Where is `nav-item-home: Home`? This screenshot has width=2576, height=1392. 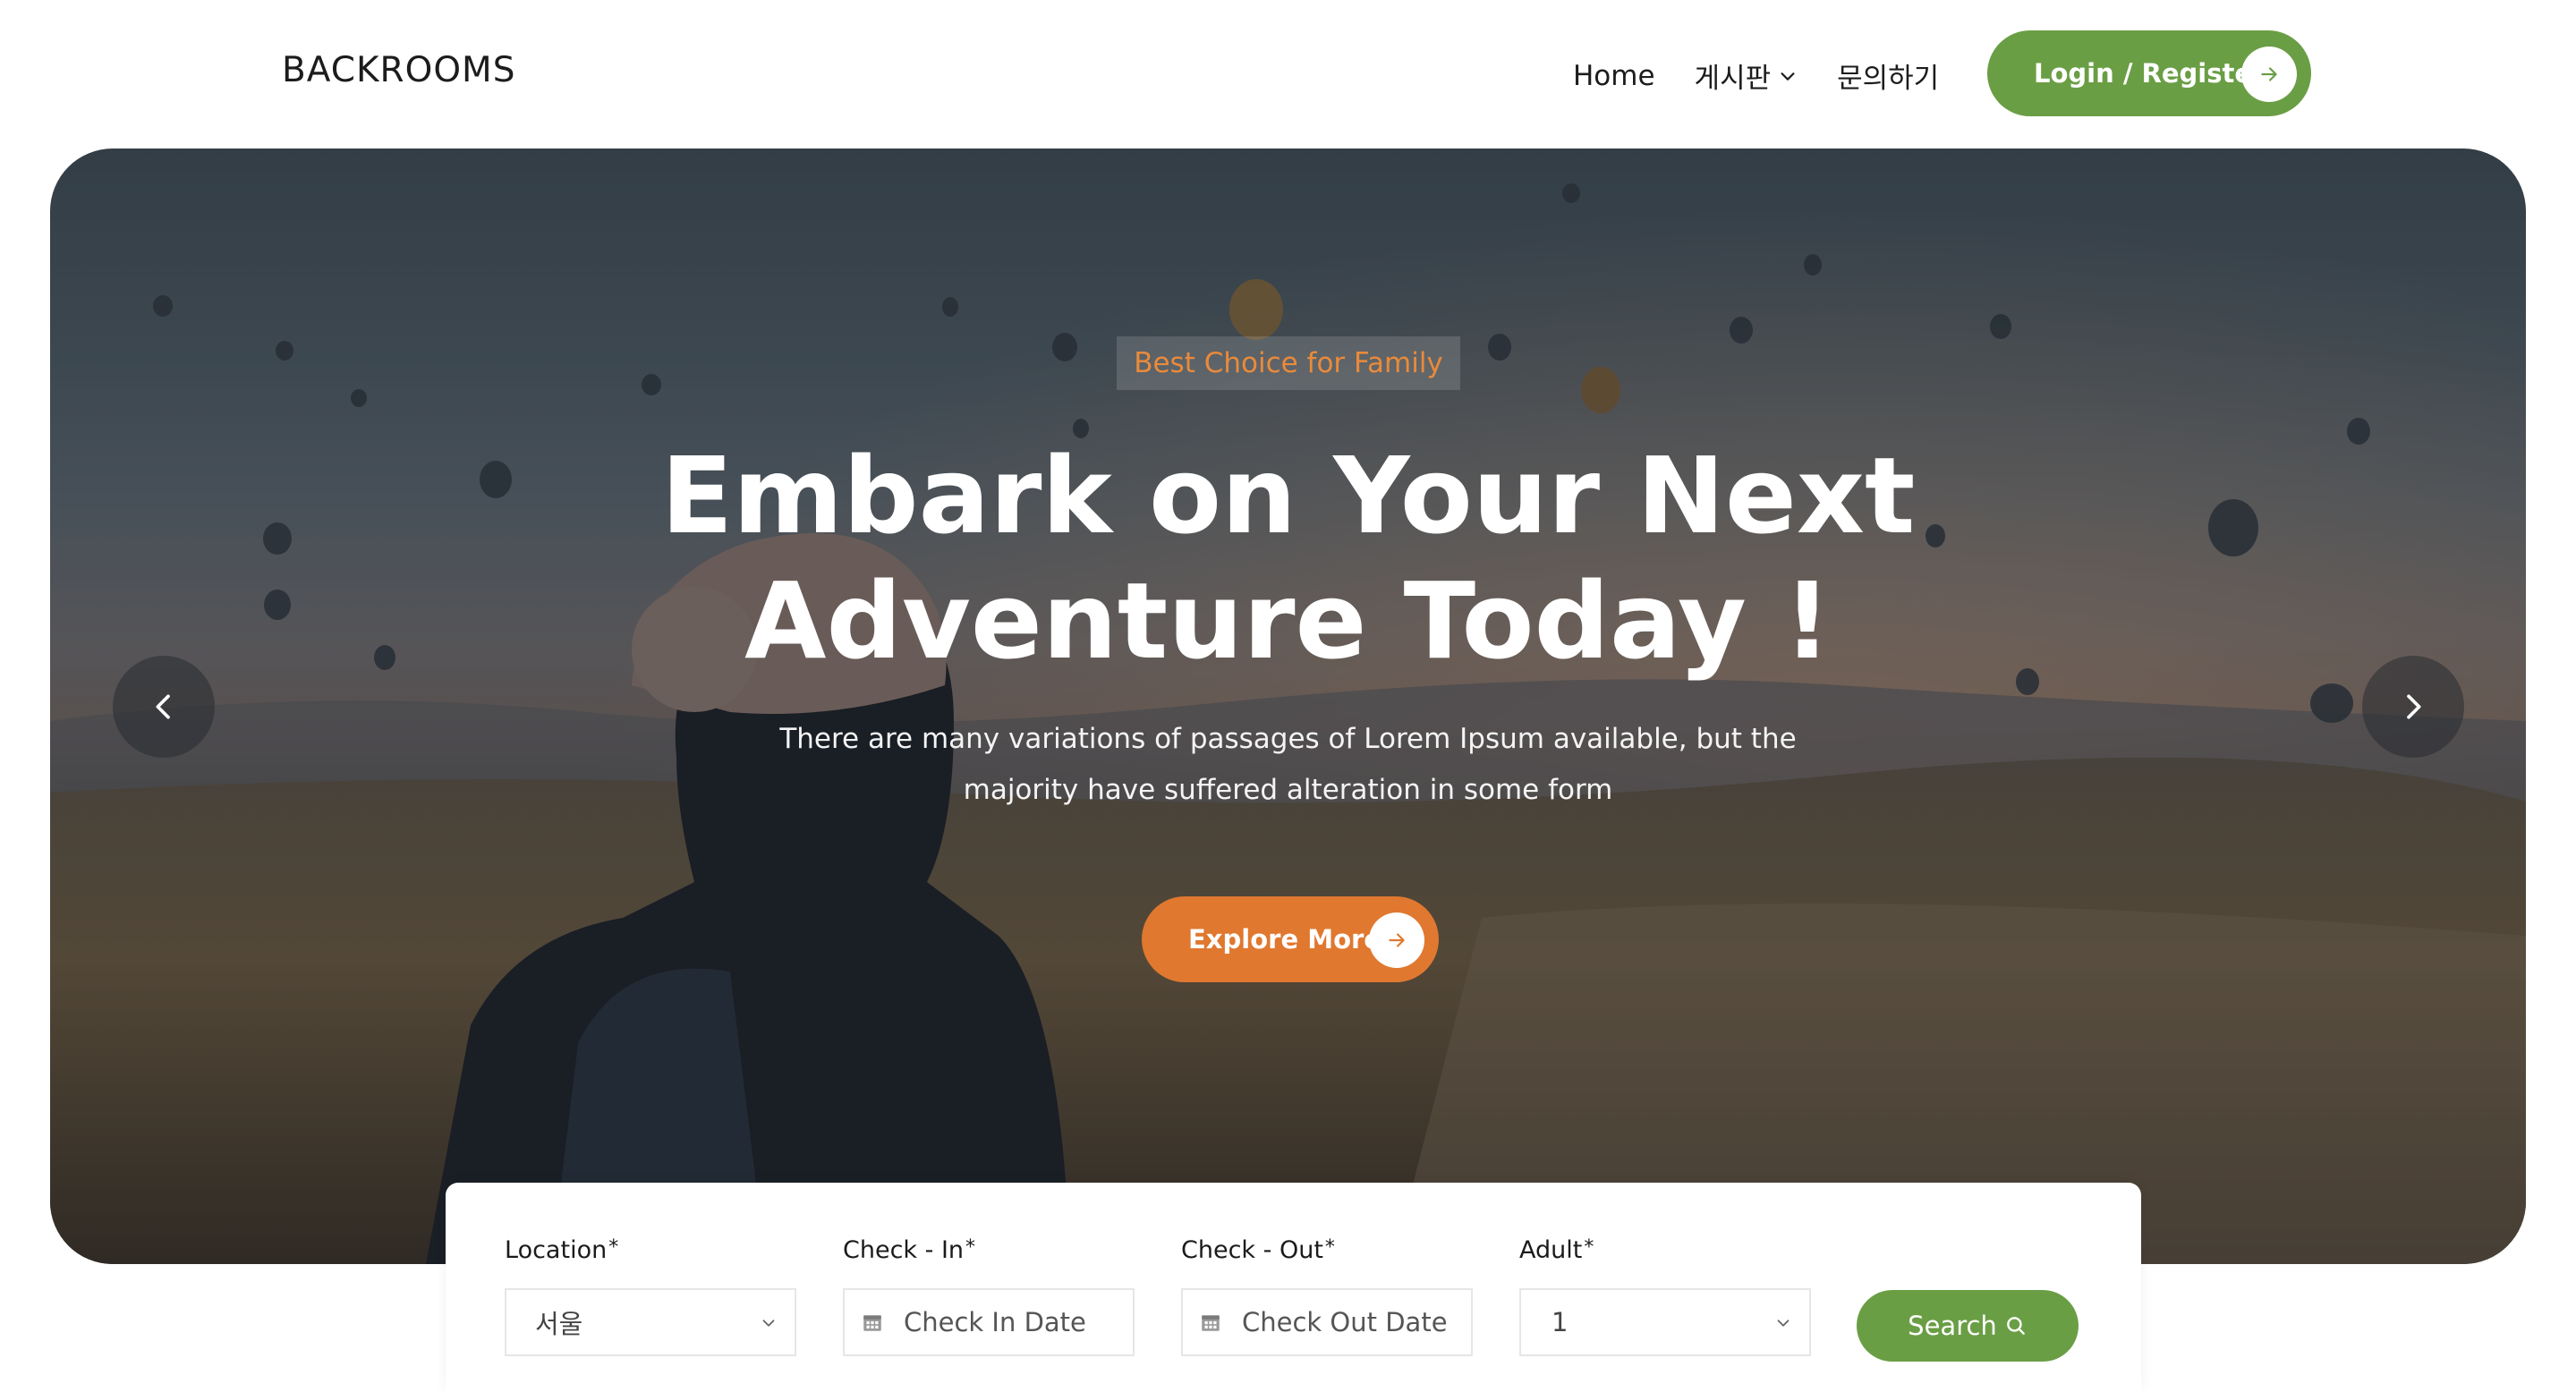
nav-item-home: Home is located at coordinates (1614, 76).